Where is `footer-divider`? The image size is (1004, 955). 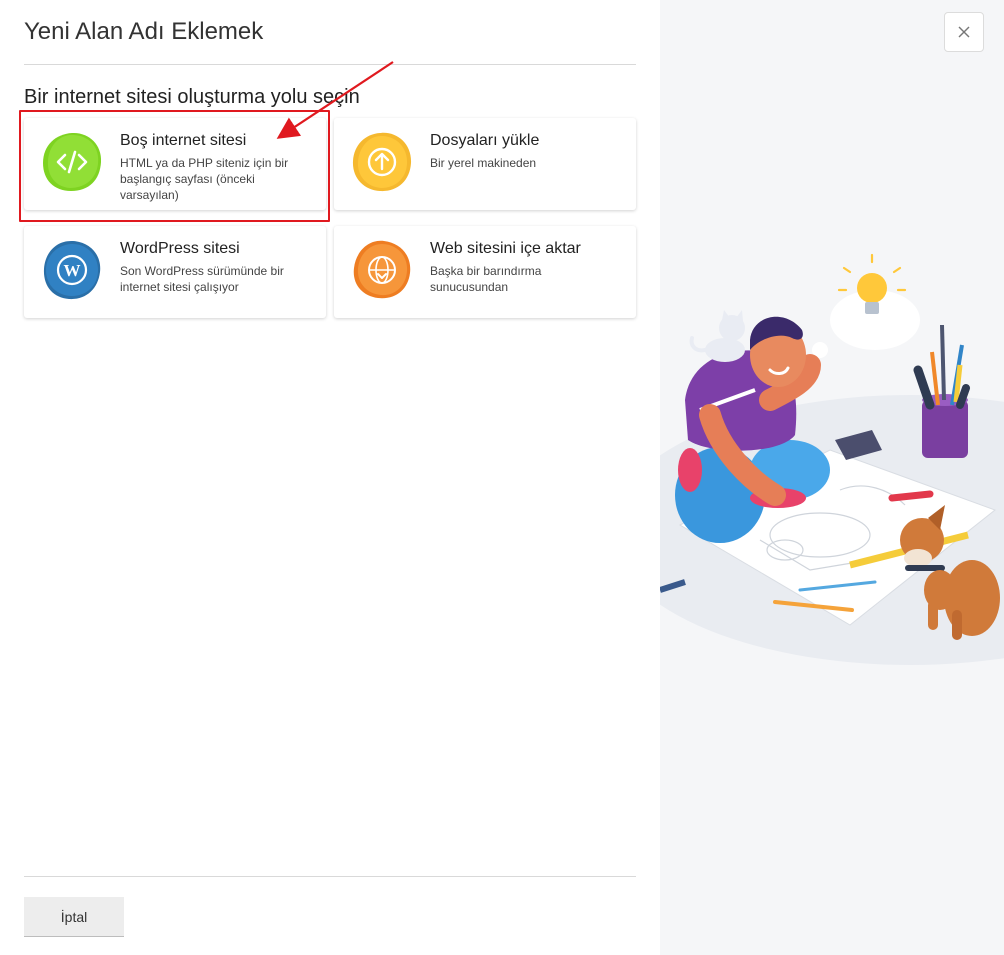 footer-divider is located at coordinates (330, 876).